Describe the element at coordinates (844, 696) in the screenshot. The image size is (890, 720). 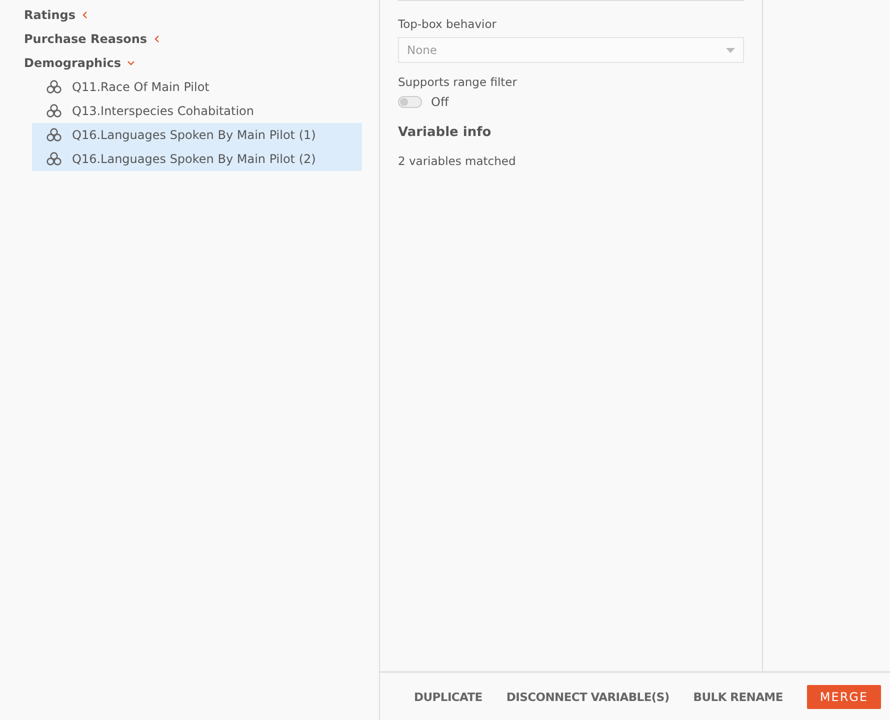
I see `merge-button: MERGE` at that location.